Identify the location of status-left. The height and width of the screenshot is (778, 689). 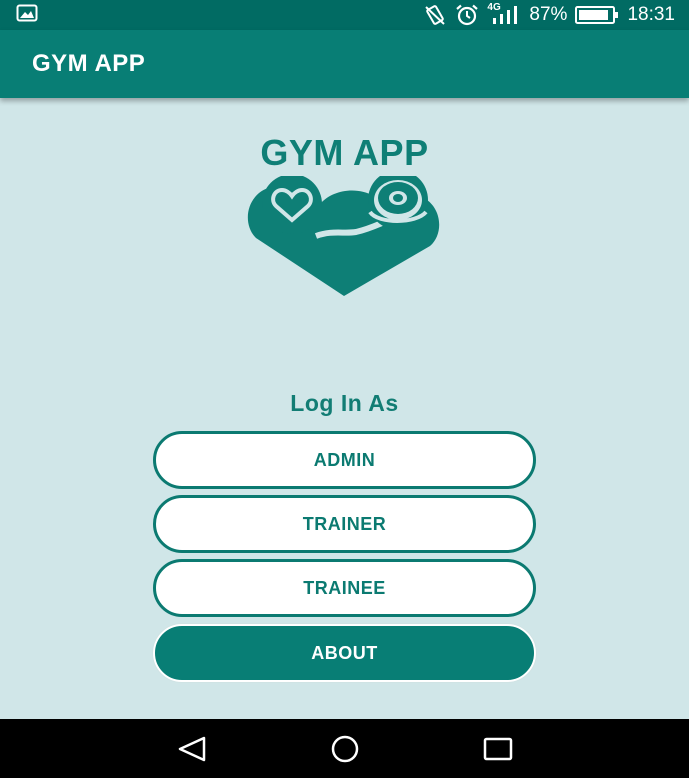
(27, 15).